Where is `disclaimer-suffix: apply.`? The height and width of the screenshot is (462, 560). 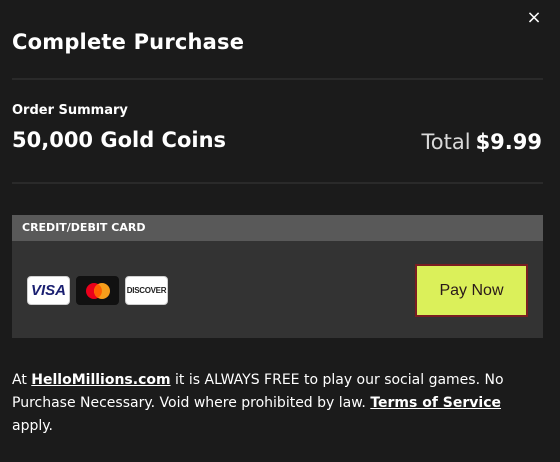
disclaimer-suffix: apply. is located at coordinates (32, 426).